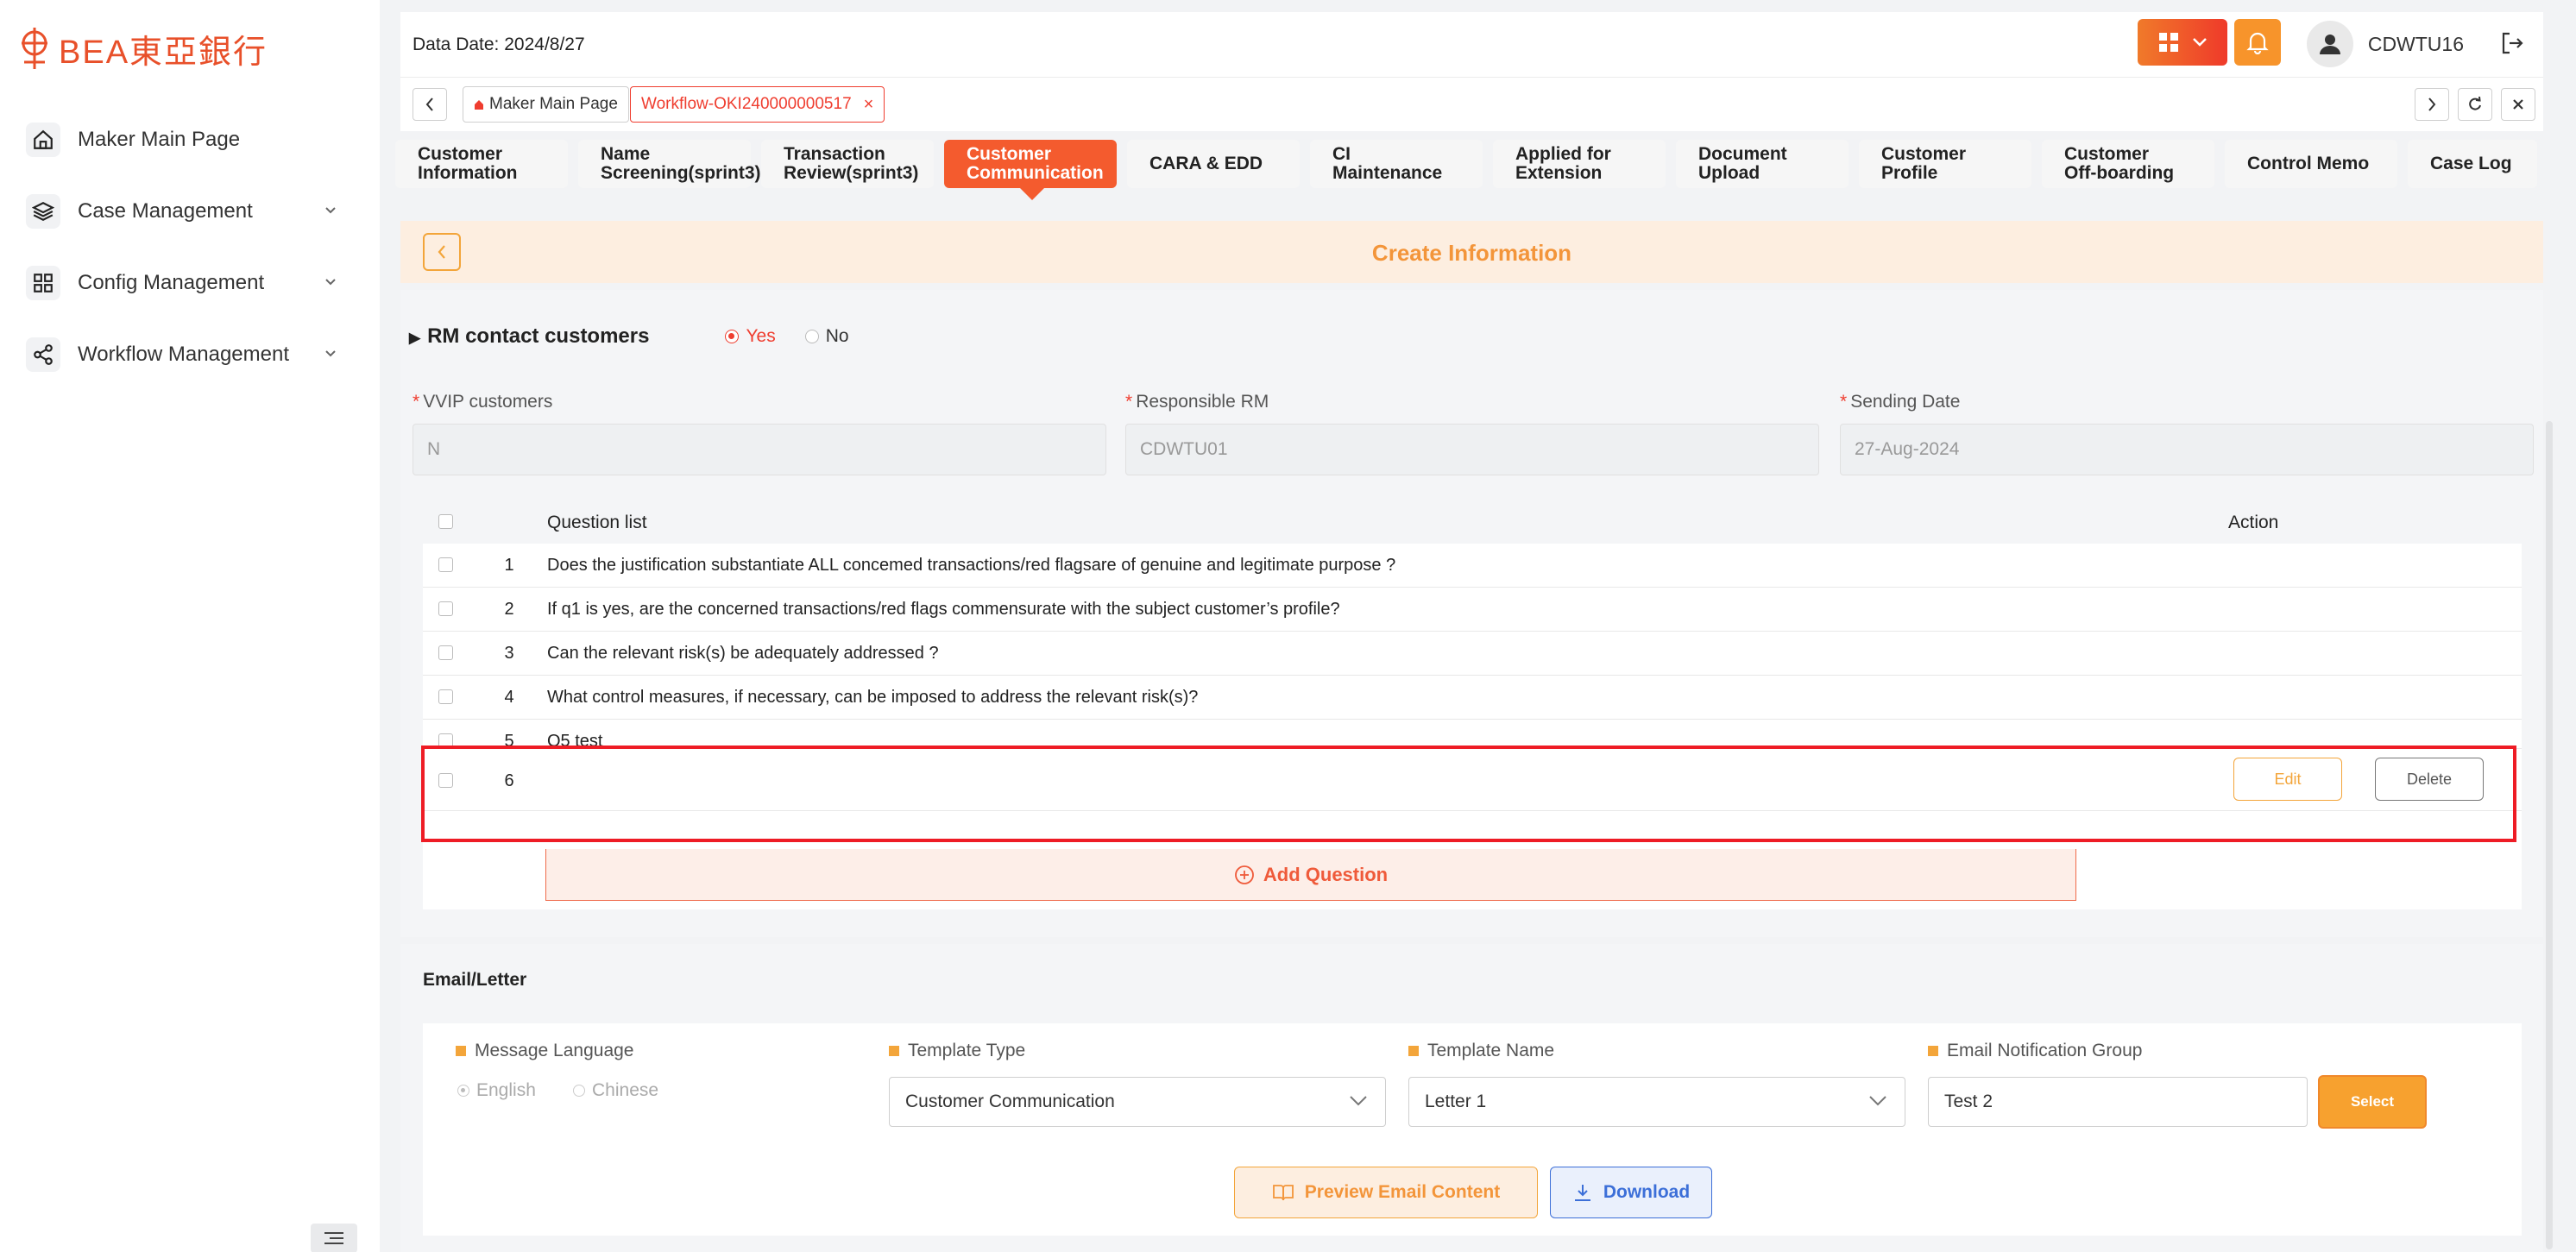 Image resolution: width=2576 pixels, height=1252 pixels. I want to click on sidebar-item-workflow-management: Workflow Management, so click(190, 354).